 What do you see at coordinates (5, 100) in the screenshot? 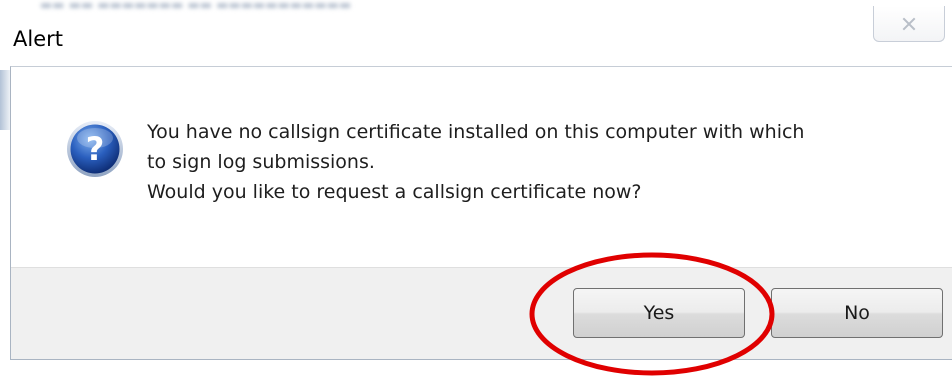
I see `window-frame-edge` at bounding box center [5, 100].